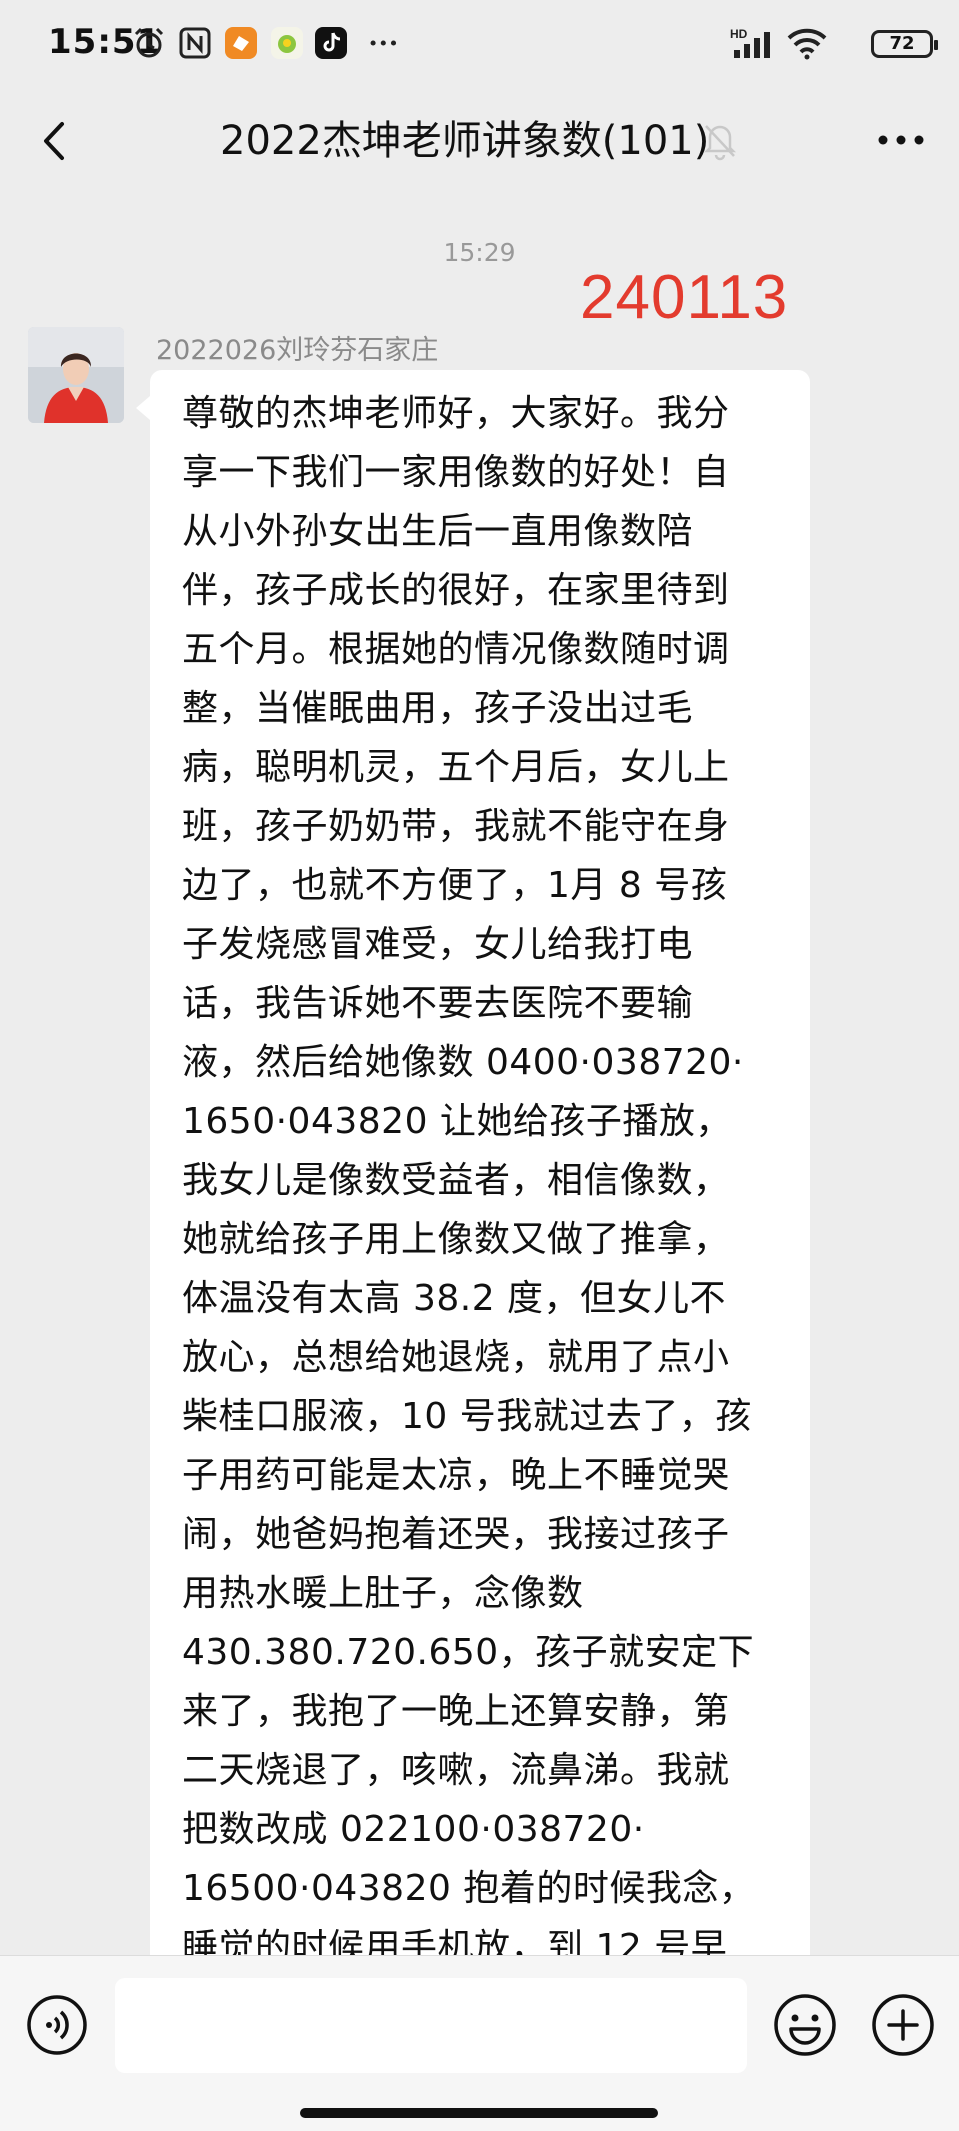  Describe the element at coordinates (56, 141) in the screenshot. I see `back-button` at that location.